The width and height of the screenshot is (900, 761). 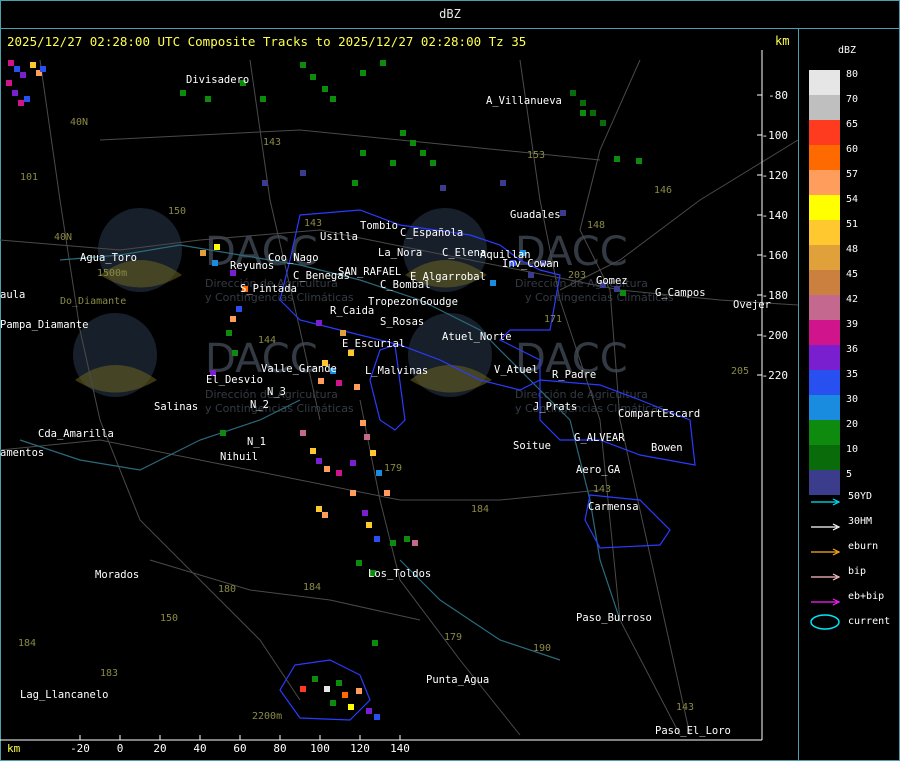 I want to click on place-label: Tombio, so click(x=379, y=226).